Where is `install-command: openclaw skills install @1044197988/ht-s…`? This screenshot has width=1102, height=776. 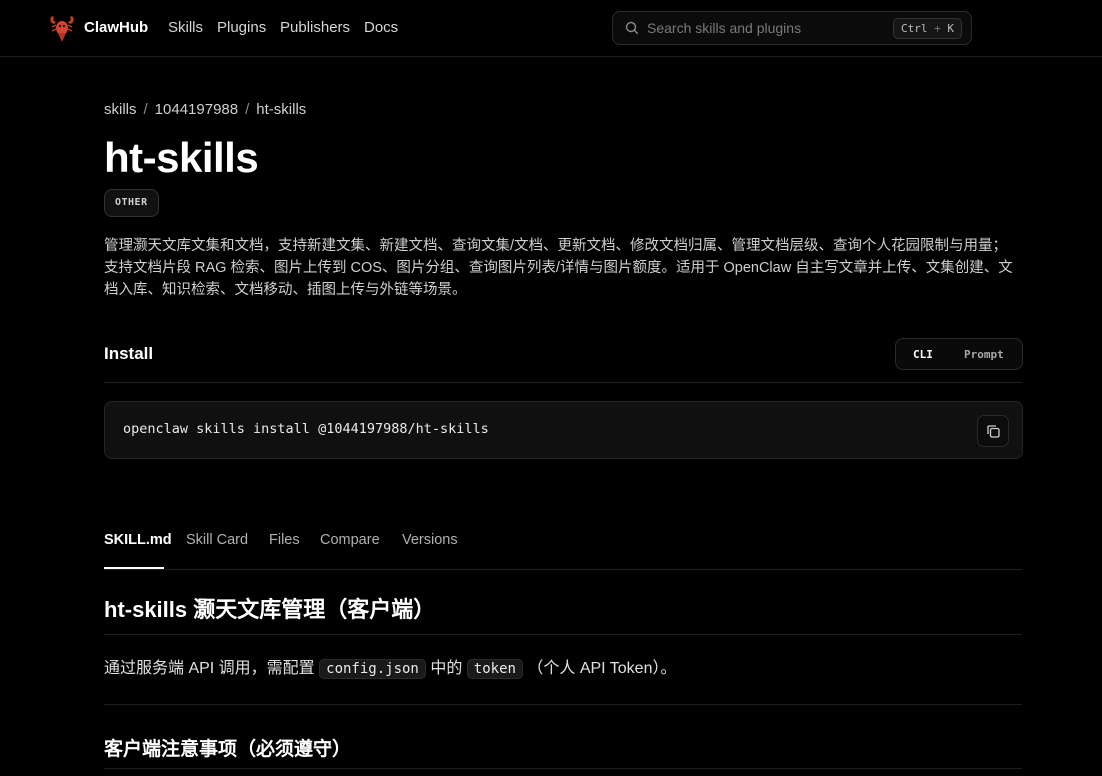
install-command: openclaw skills install @1044197988/ht-s… is located at coordinates (306, 429).